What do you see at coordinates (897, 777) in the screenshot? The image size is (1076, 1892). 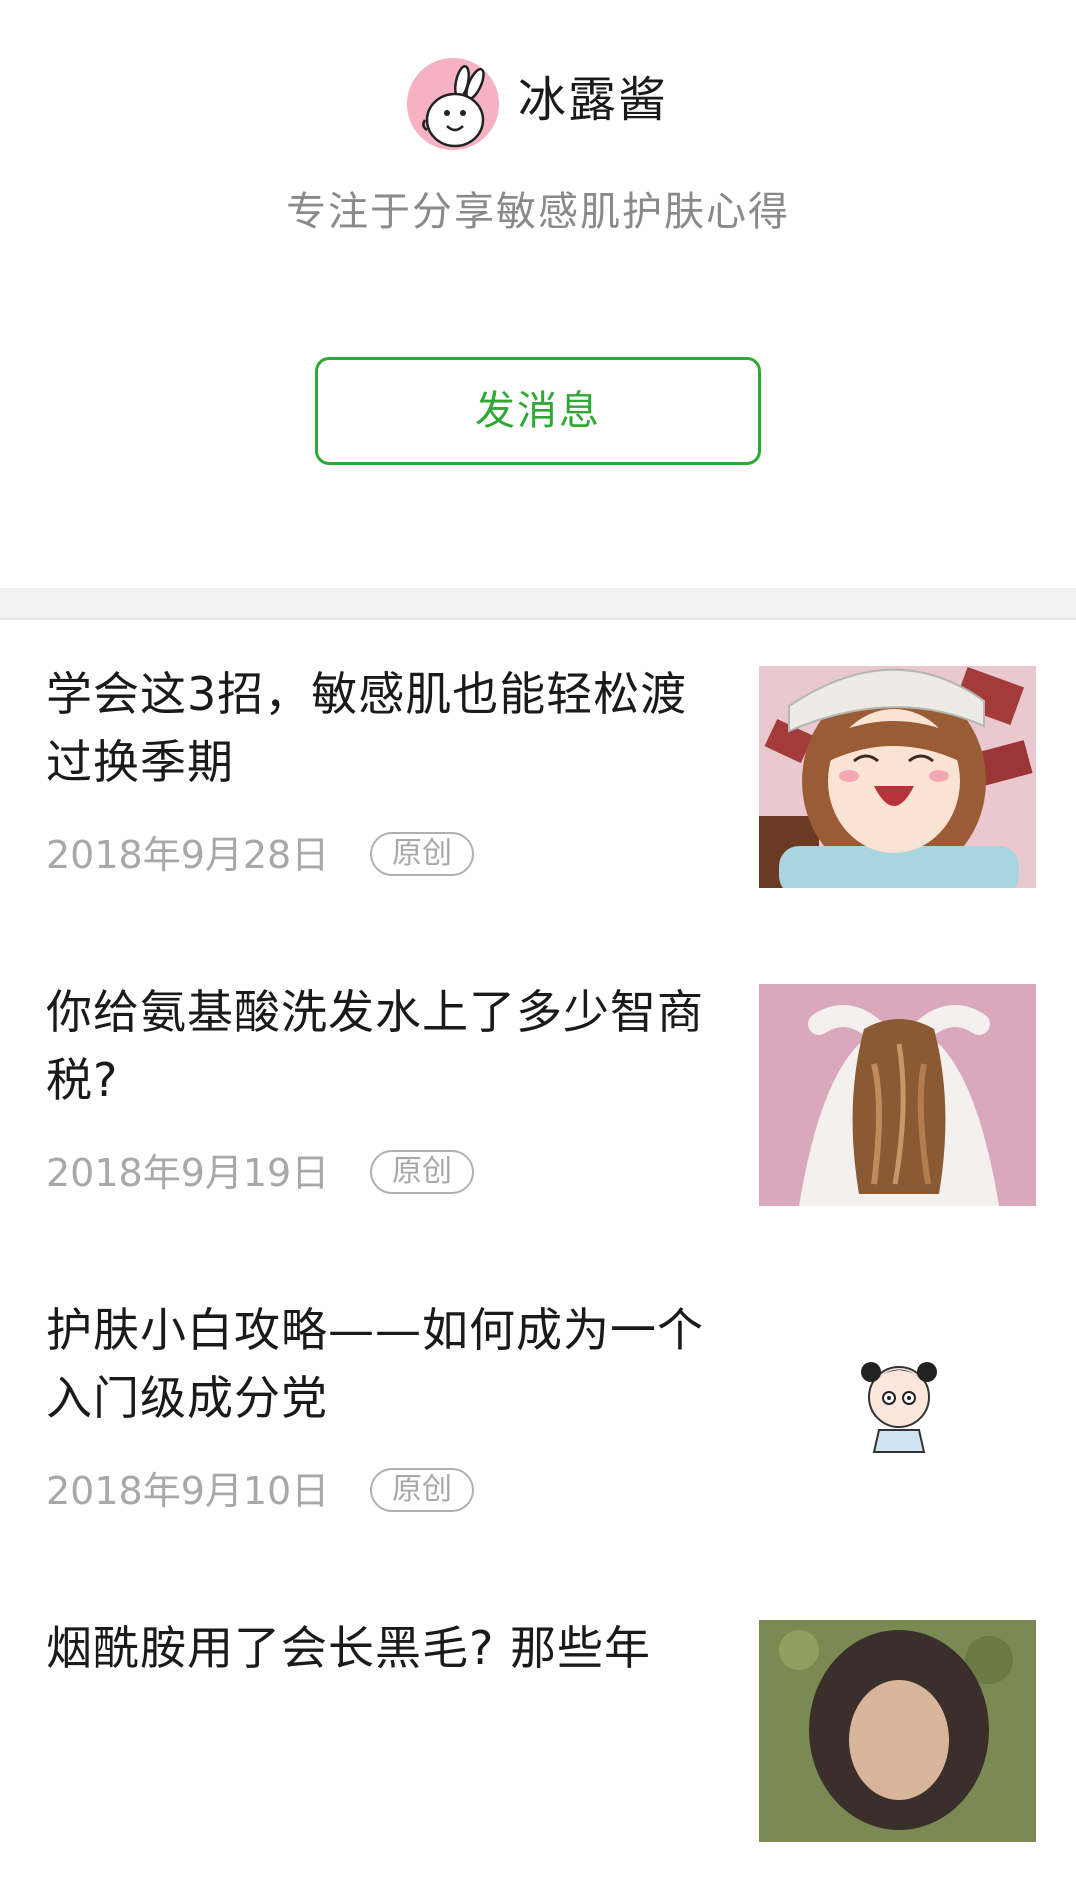 I see `anime-girl-thumbnail` at bounding box center [897, 777].